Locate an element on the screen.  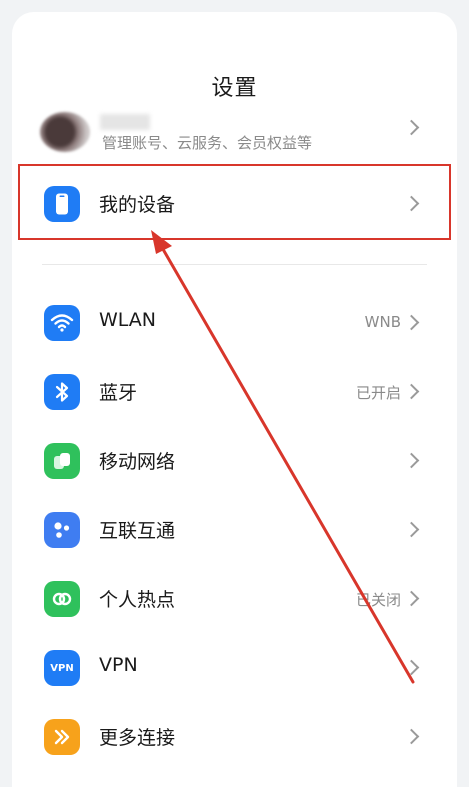
account-row: 管理账号、云服务、会员权益等 is located at coordinates (234, 129).